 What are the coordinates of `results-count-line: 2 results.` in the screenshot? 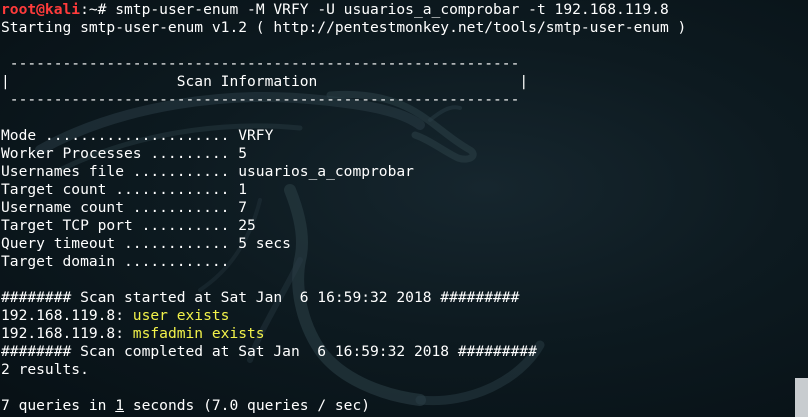 It's located at (45, 369).